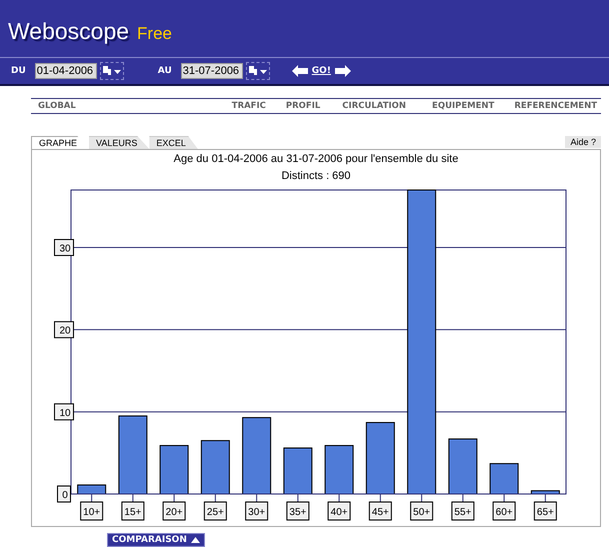  I want to click on from-date-field: 01-04-2006, so click(65, 71).